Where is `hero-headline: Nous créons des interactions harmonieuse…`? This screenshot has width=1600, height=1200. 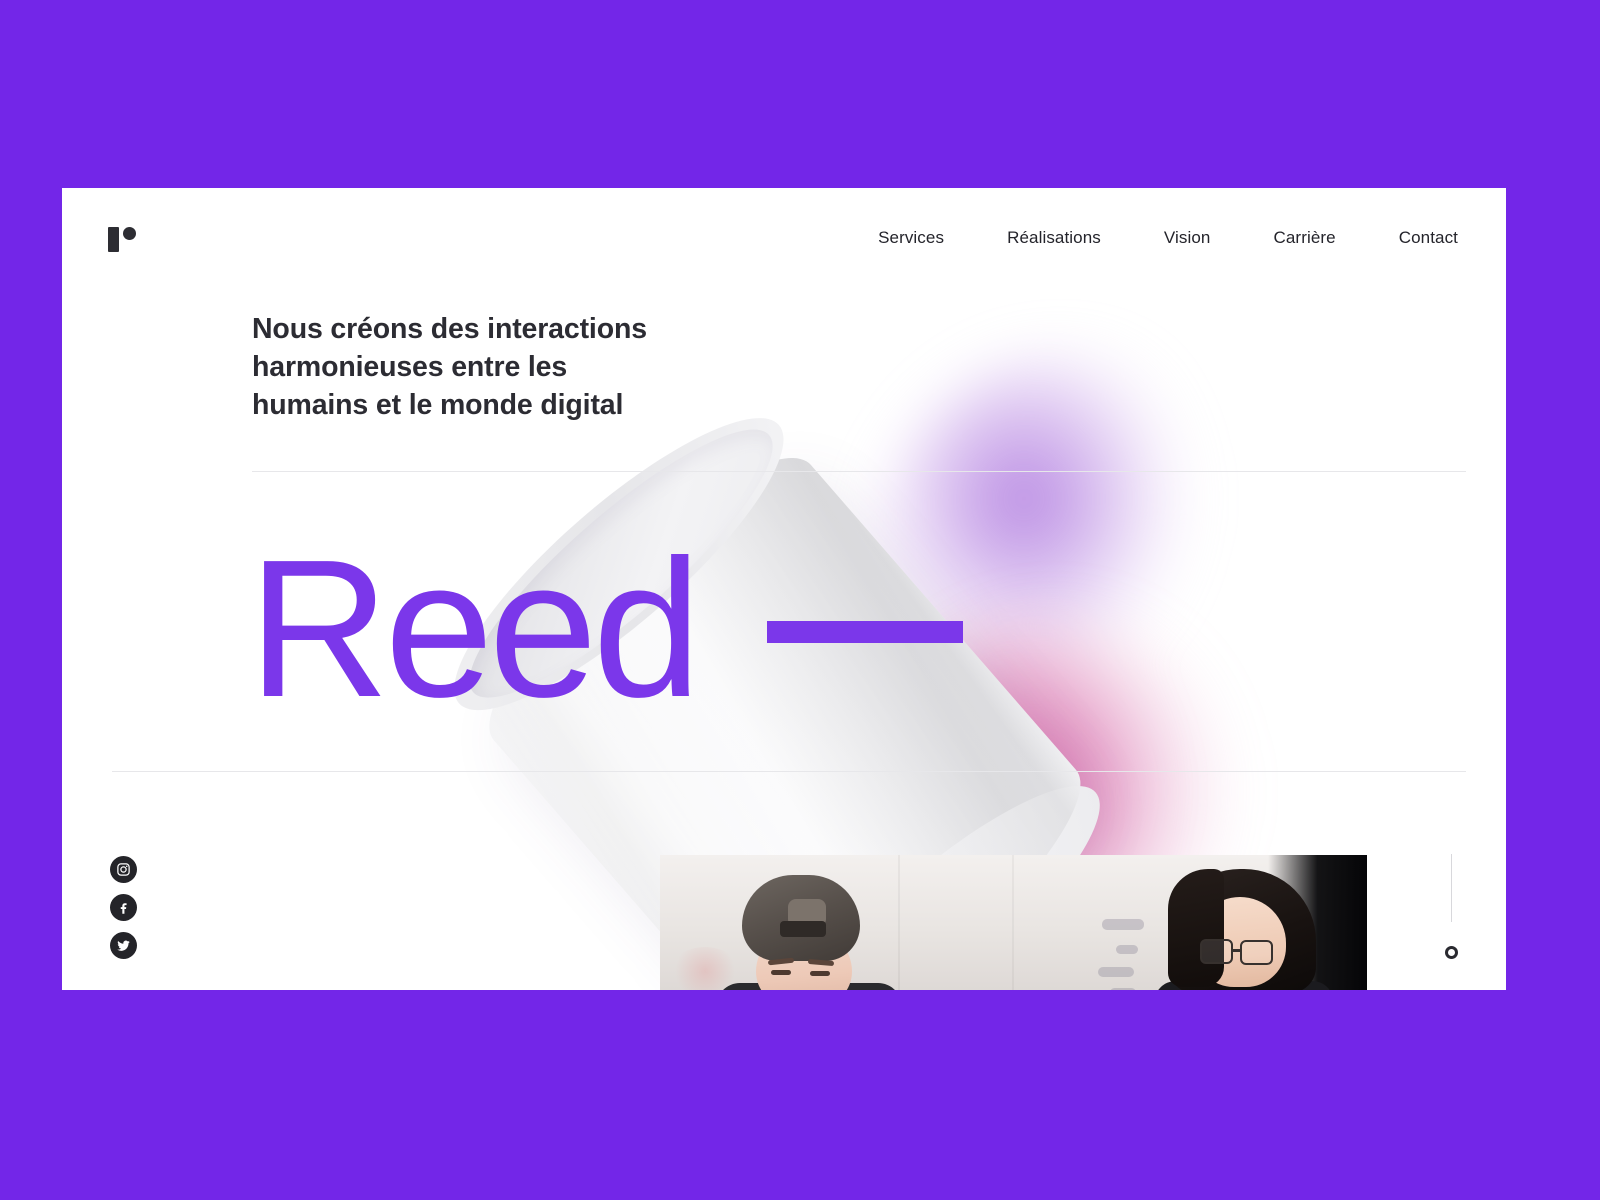 hero-headline: Nous créons des interactions harmonieuse… is located at coordinates (449, 367).